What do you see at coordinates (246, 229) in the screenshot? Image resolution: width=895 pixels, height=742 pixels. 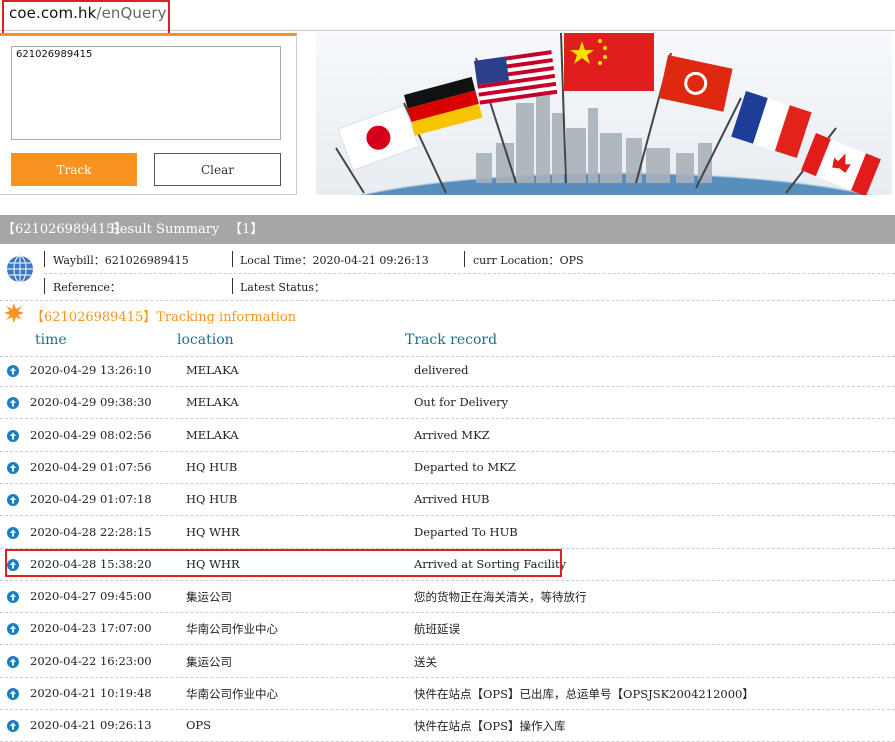 I see `summary-count: 【1】` at bounding box center [246, 229].